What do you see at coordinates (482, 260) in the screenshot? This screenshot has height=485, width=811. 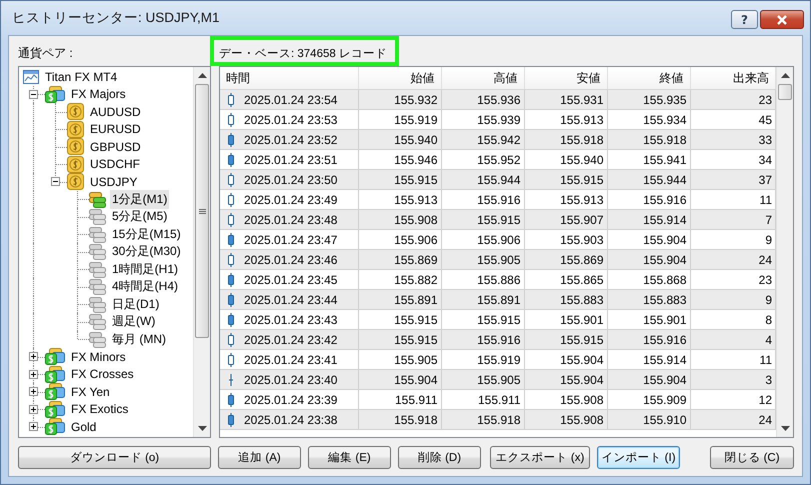 I see `table-cell: 155.905` at bounding box center [482, 260].